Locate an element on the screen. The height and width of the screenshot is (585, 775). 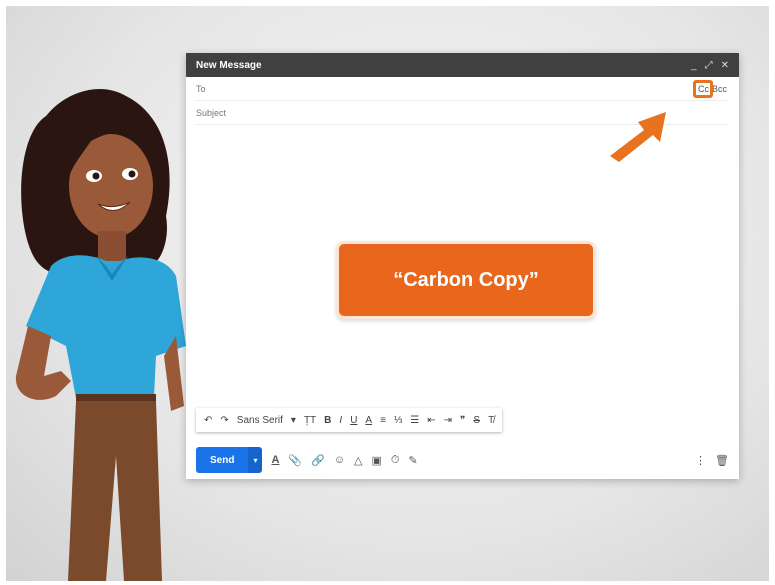
send-button: Send is located at coordinates (222, 460).